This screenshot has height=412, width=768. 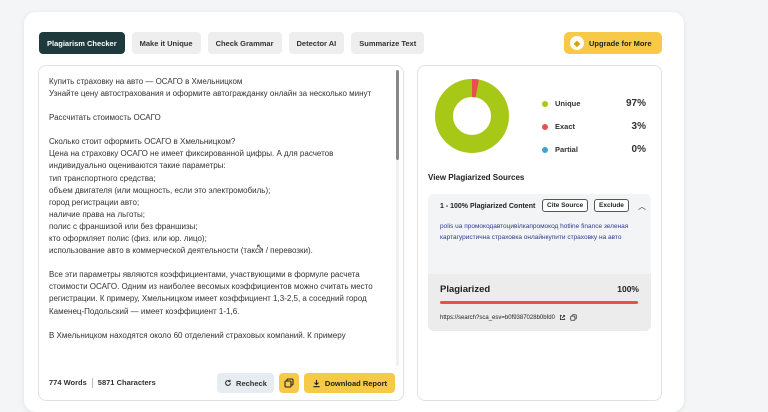 I want to click on tab-check-grammar: Check Grammar, so click(x=244, y=43).